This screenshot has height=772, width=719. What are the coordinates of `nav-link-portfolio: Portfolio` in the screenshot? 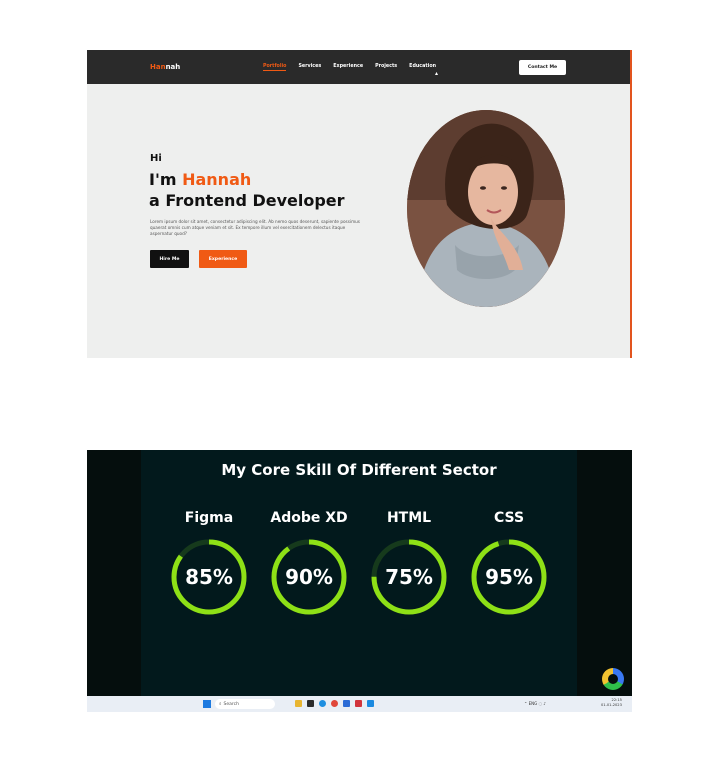 It's located at (275, 67).